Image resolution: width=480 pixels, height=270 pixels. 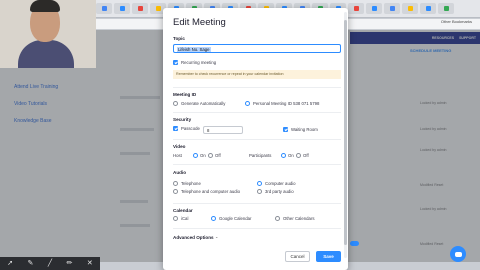 I want to click on audio-third-party-radio, so click(x=259, y=191).